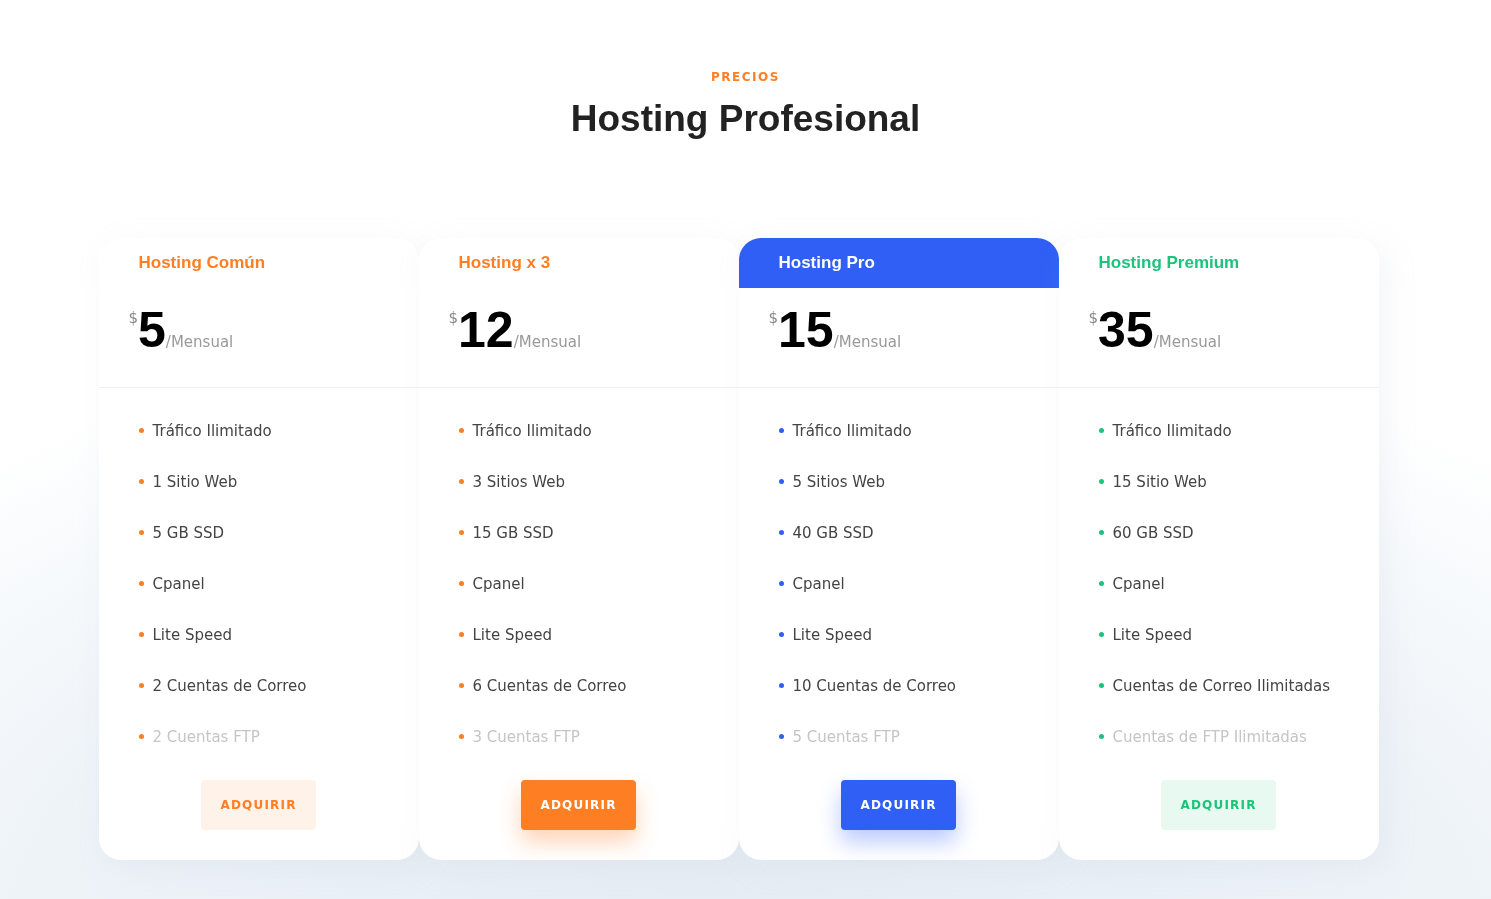 The height and width of the screenshot is (899, 1491). What do you see at coordinates (1153, 532) in the screenshot?
I see `feature-text: 60 GB SSD` at bounding box center [1153, 532].